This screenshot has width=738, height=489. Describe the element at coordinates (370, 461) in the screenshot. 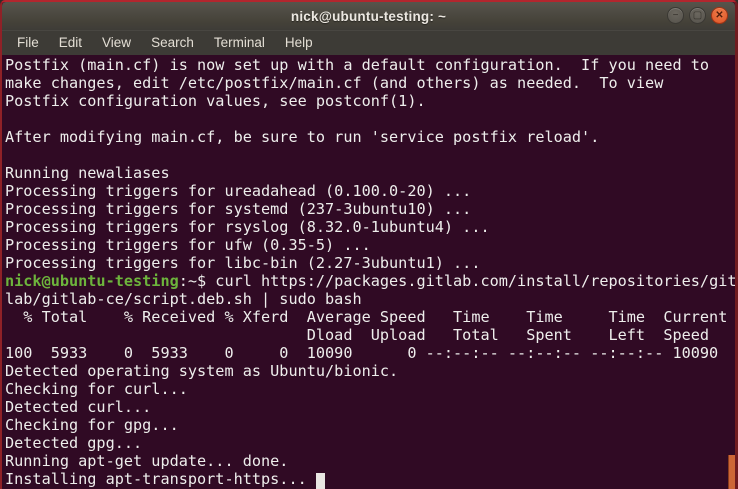

I see `terminal-line: Running apt-get update... done.` at that location.